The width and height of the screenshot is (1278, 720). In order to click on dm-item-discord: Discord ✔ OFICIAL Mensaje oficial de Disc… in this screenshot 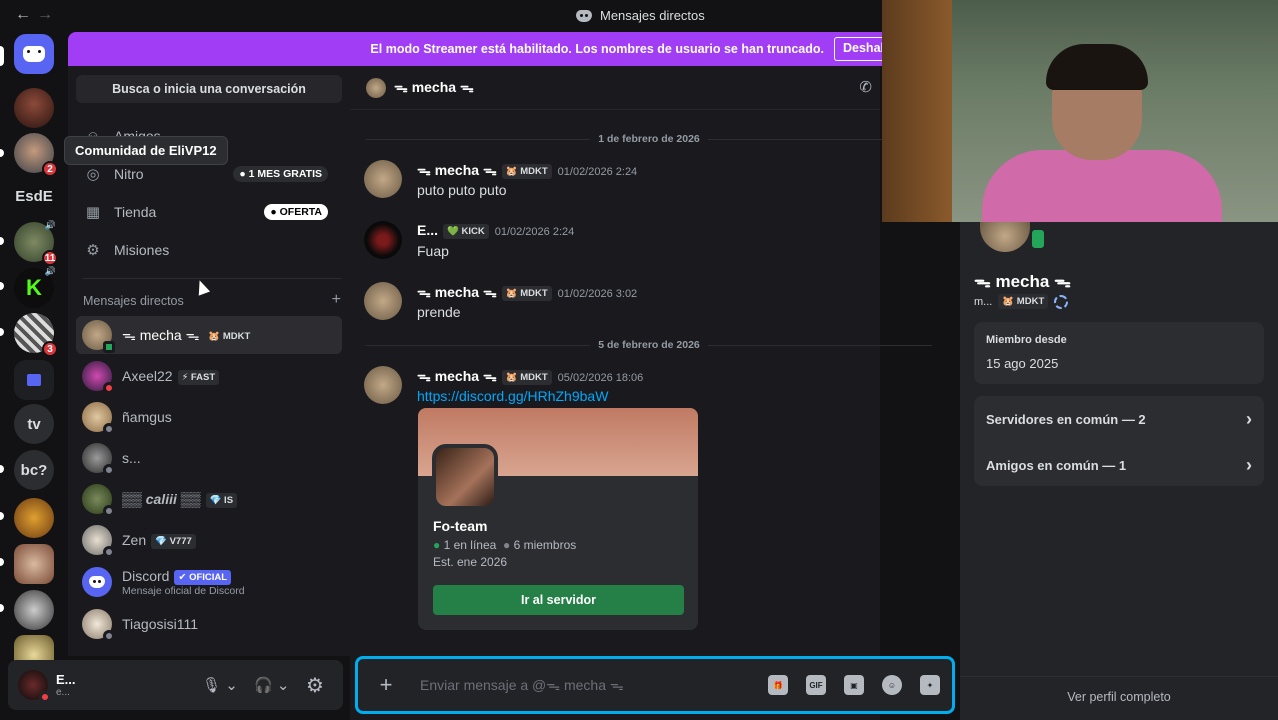, I will do `click(209, 582)`.